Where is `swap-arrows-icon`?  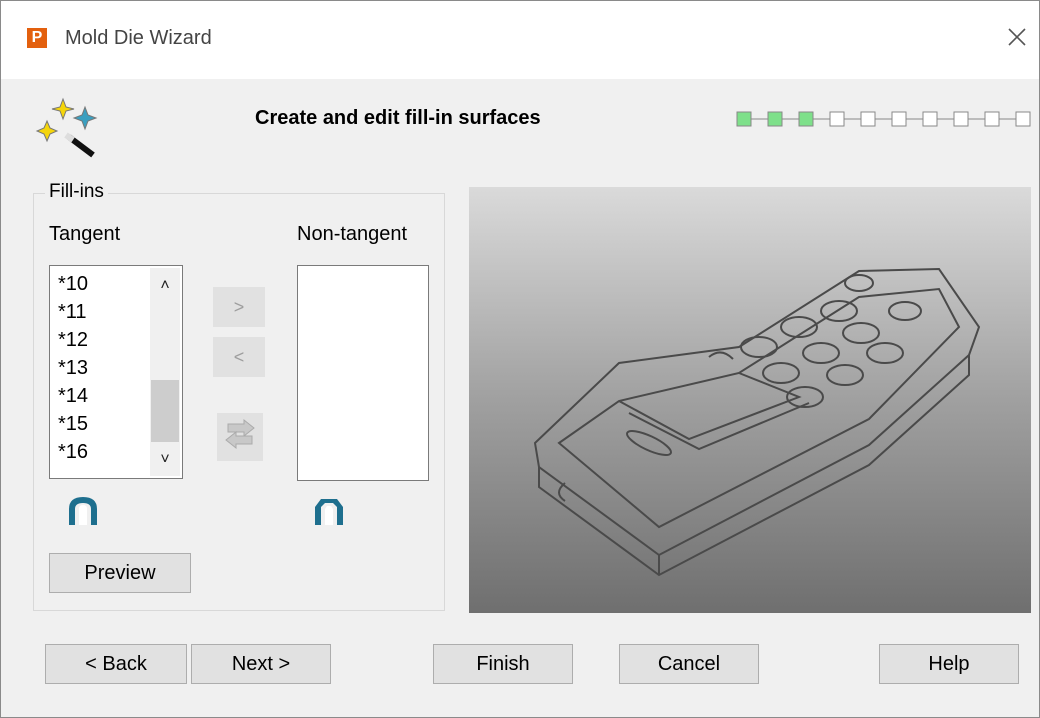 swap-arrows-icon is located at coordinates (240, 434).